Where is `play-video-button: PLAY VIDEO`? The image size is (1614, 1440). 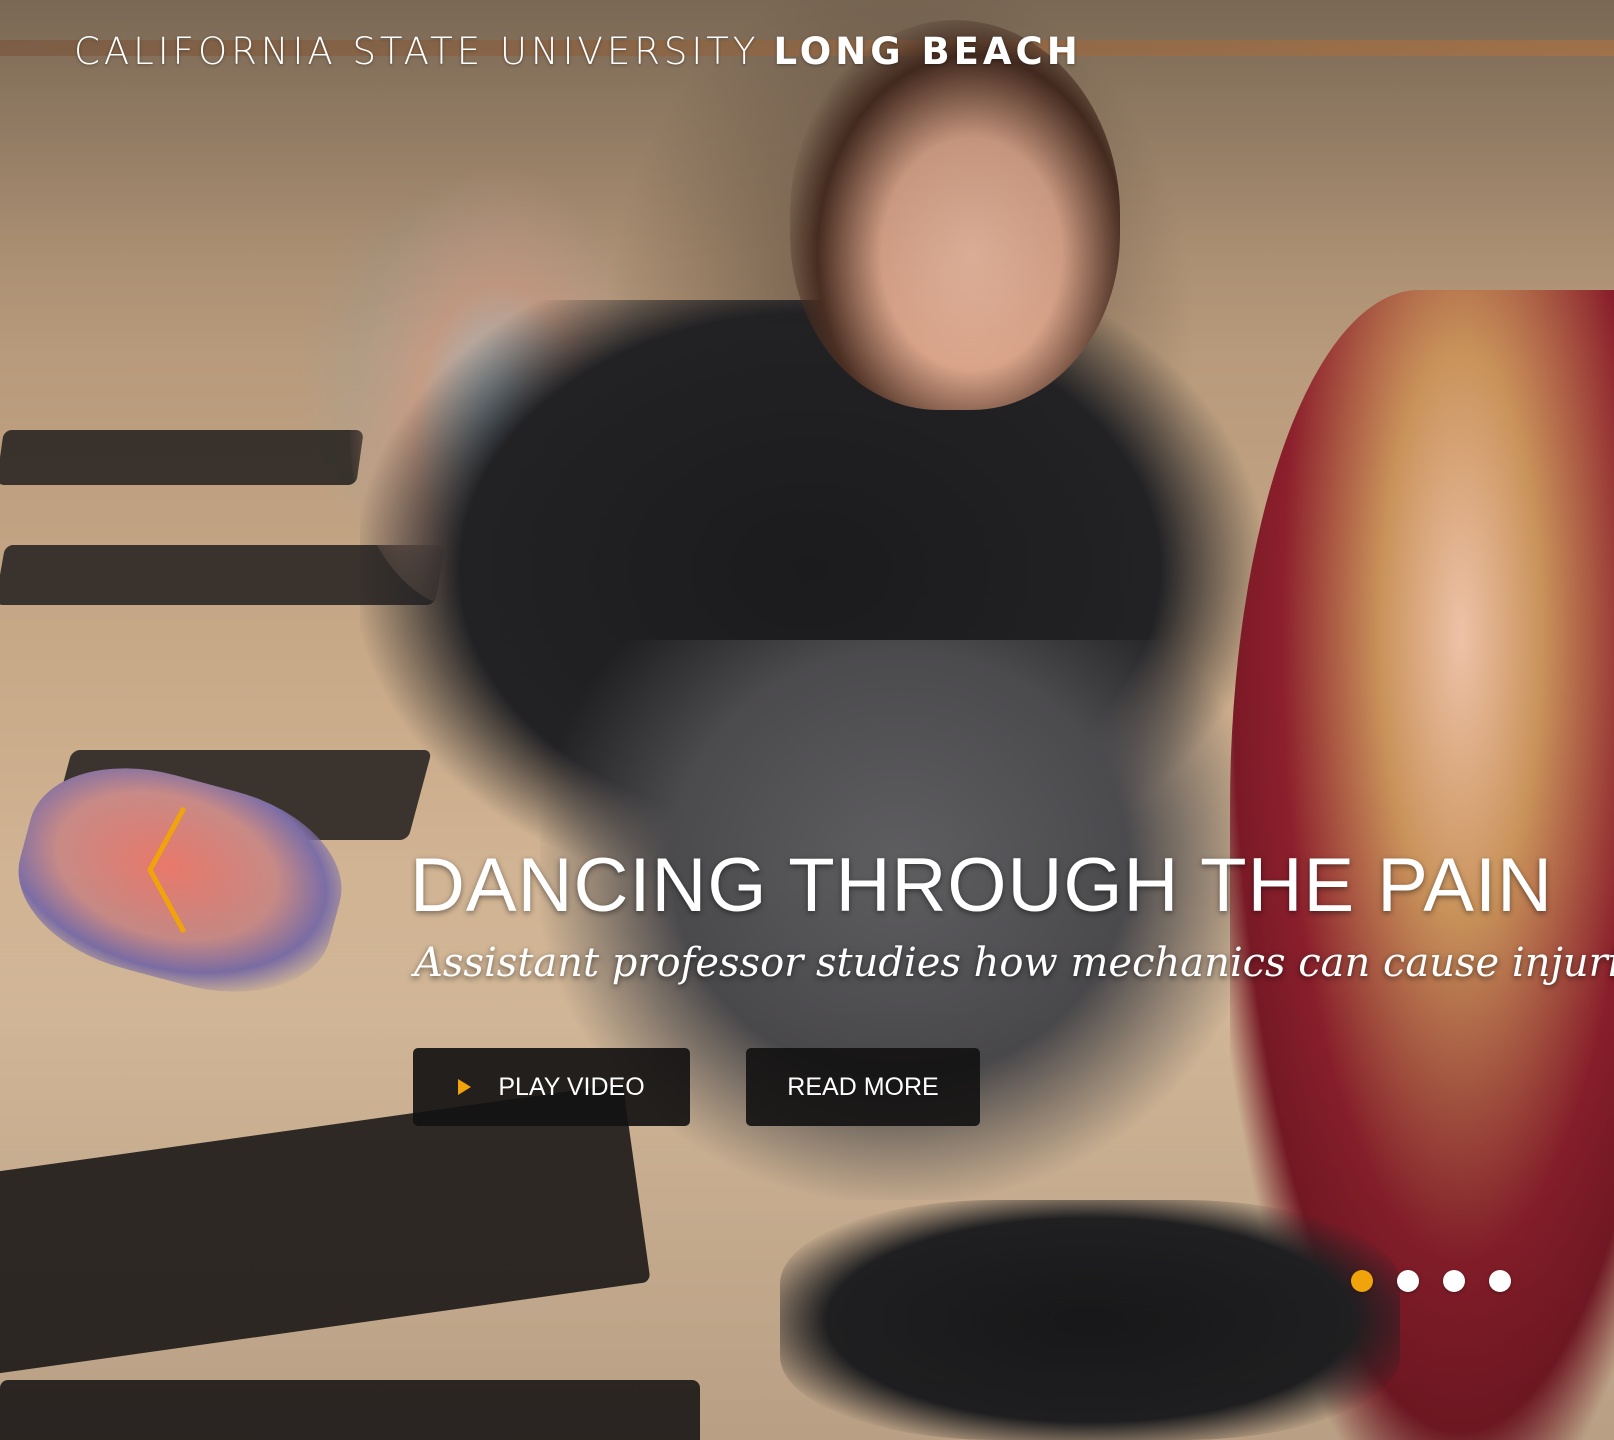 play-video-button: PLAY VIDEO is located at coordinates (551, 1087).